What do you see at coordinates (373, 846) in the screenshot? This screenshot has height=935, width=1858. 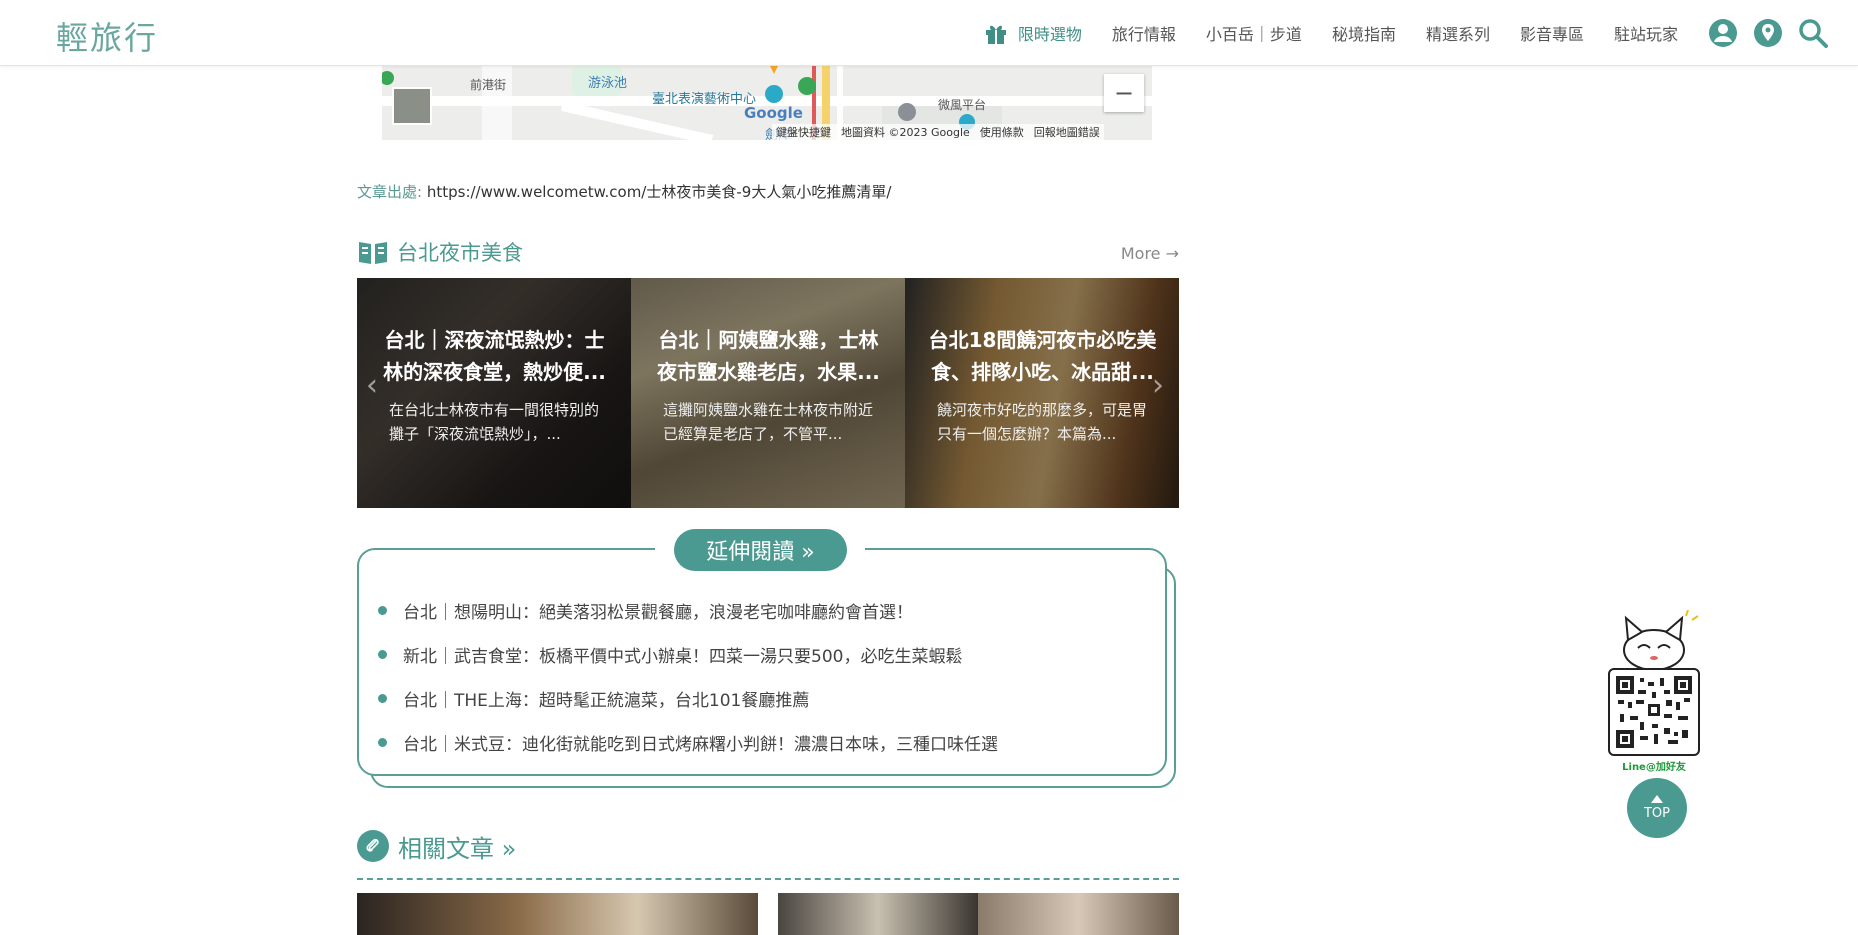 I see `paperclip-icon` at bounding box center [373, 846].